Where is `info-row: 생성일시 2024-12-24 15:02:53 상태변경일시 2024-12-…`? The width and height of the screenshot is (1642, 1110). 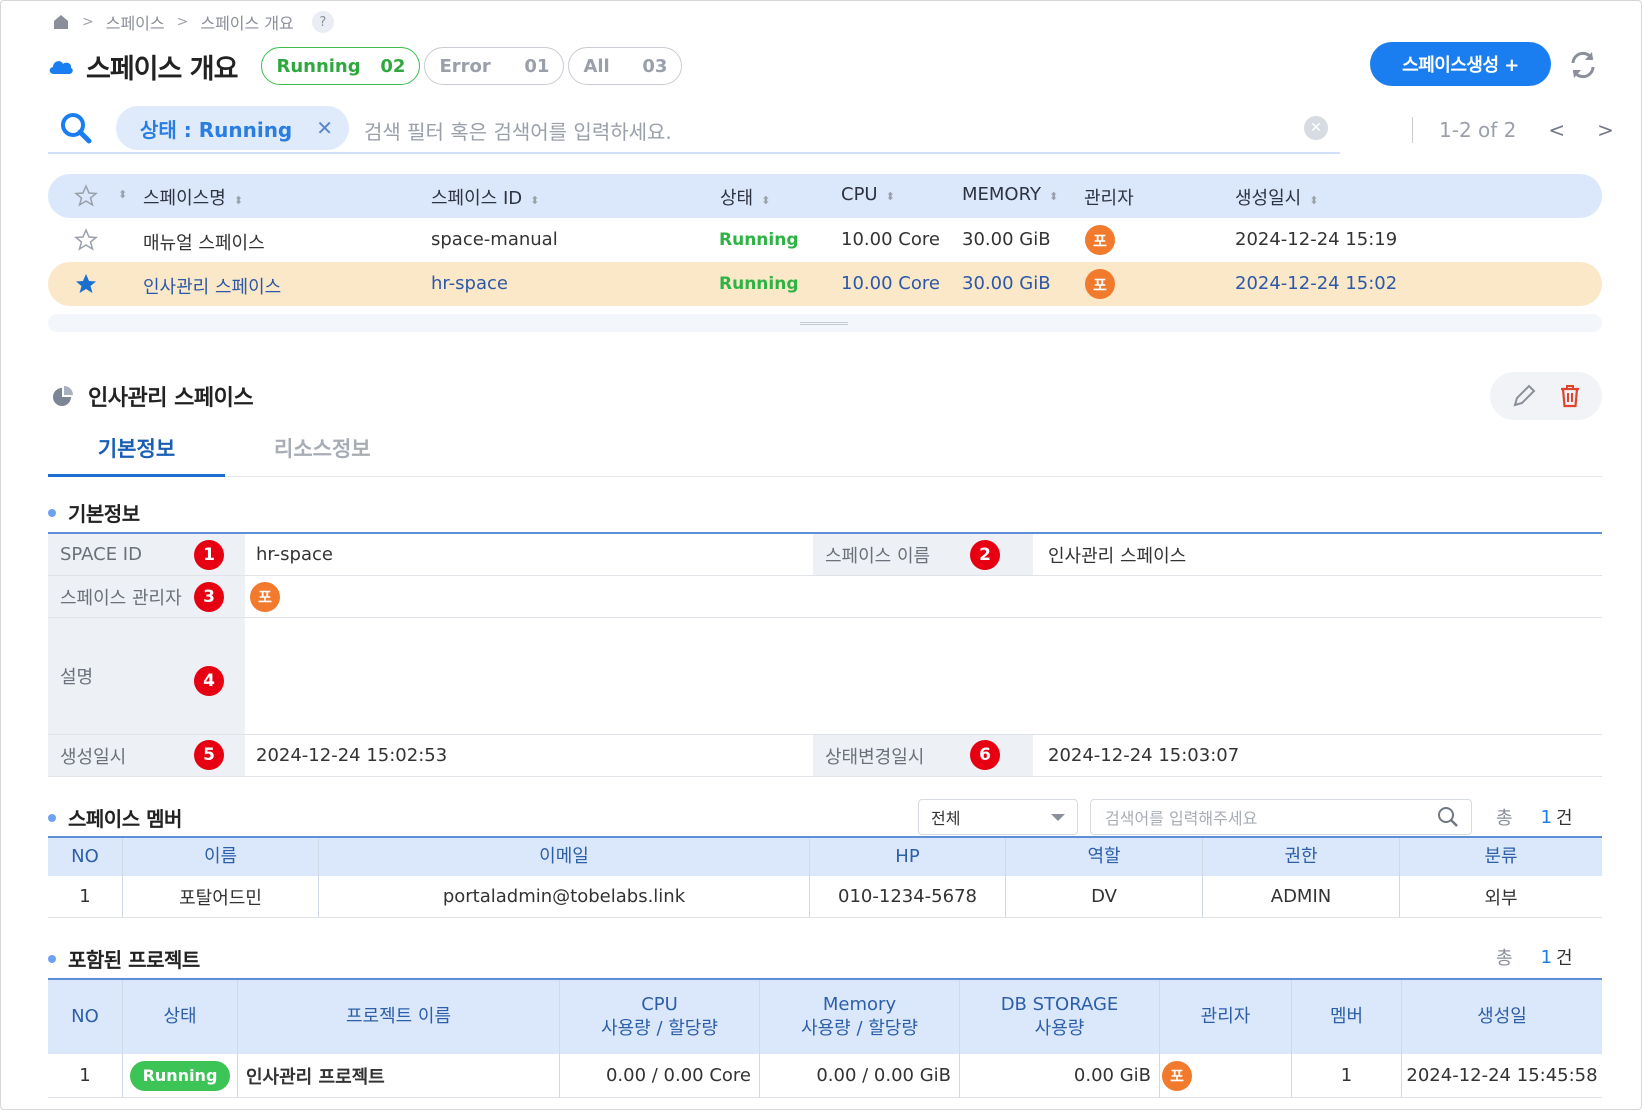 info-row: 생성일시 2024-12-24 15:02:53 상태변경일시 2024-12-… is located at coordinates (825, 756).